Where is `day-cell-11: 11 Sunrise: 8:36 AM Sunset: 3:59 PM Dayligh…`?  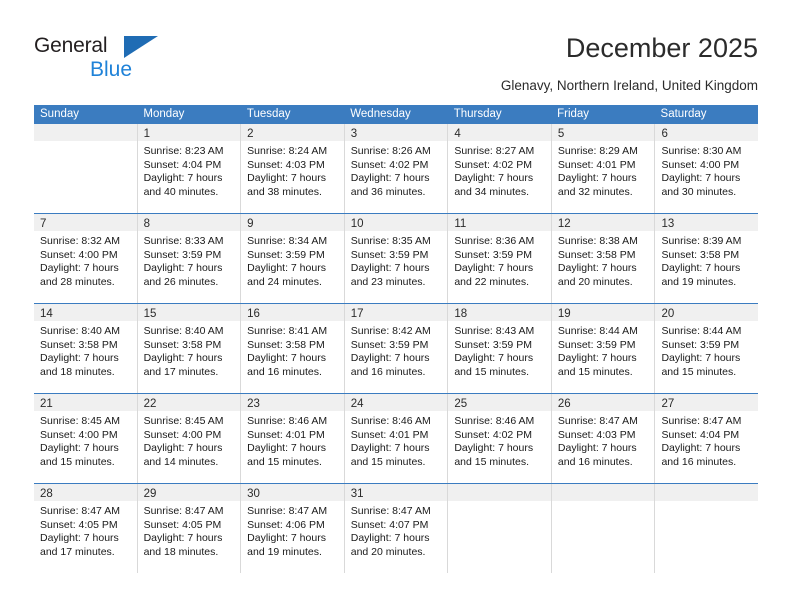 day-cell-11: 11 Sunrise: 8:36 AM Sunset: 3:59 PM Dayligh… is located at coordinates (499, 258).